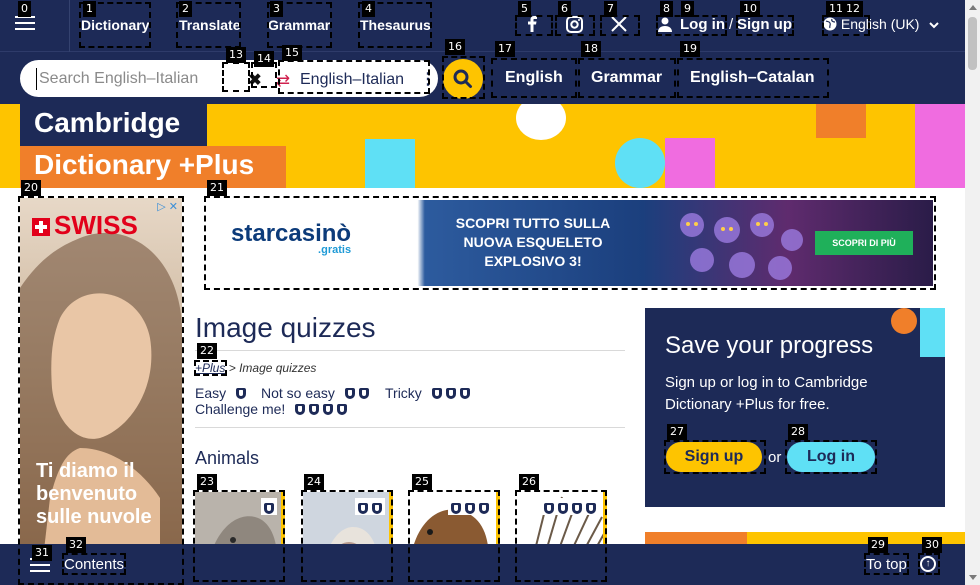  What do you see at coordinates (42, 553) in the screenshot?
I see `annotation-label: 31` at bounding box center [42, 553].